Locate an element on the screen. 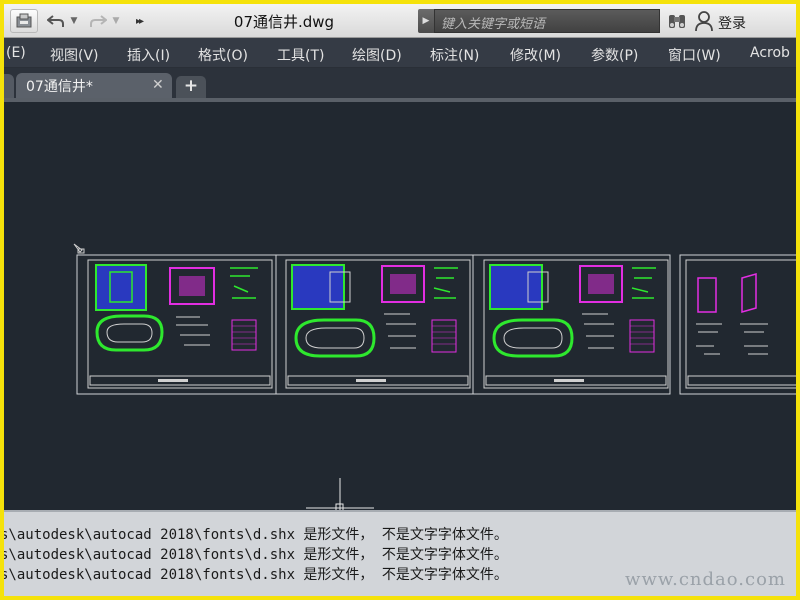 The width and height of the screenshot is (800, 600). start-tab-edge is located at coordinates (9, 86).